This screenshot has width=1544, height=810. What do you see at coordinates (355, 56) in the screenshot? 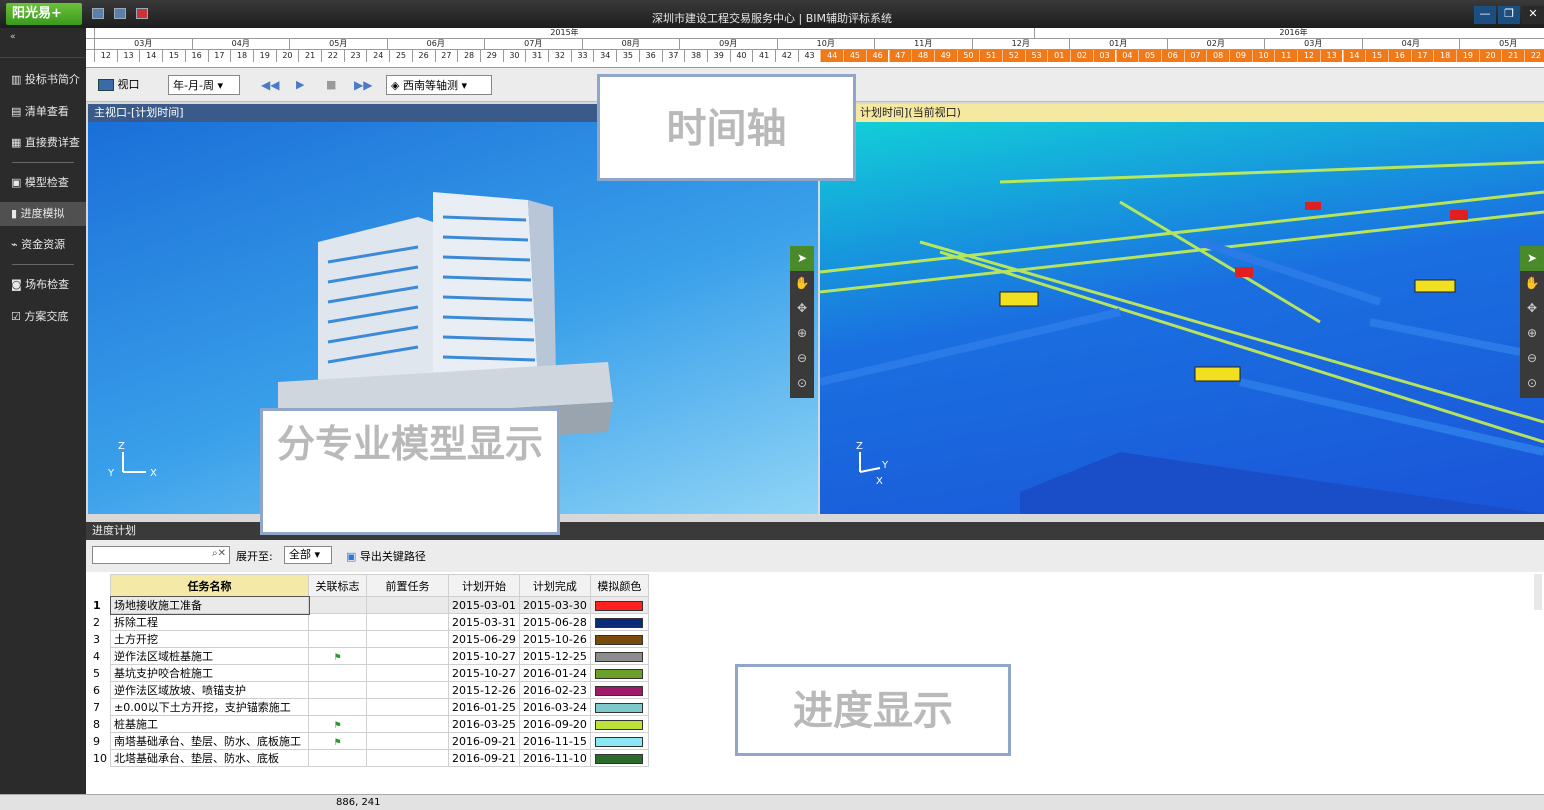
I see `timeline-week: 23` at bounding box center [355, 56].